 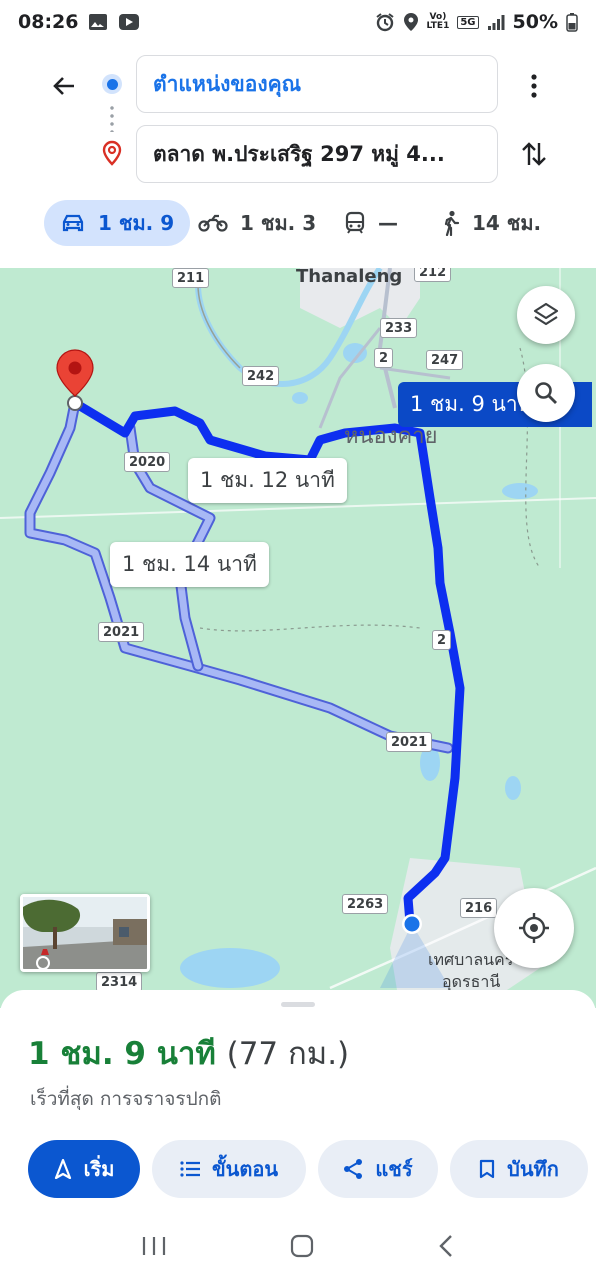 I want to click on layers-button, so click(x=546, y=315).